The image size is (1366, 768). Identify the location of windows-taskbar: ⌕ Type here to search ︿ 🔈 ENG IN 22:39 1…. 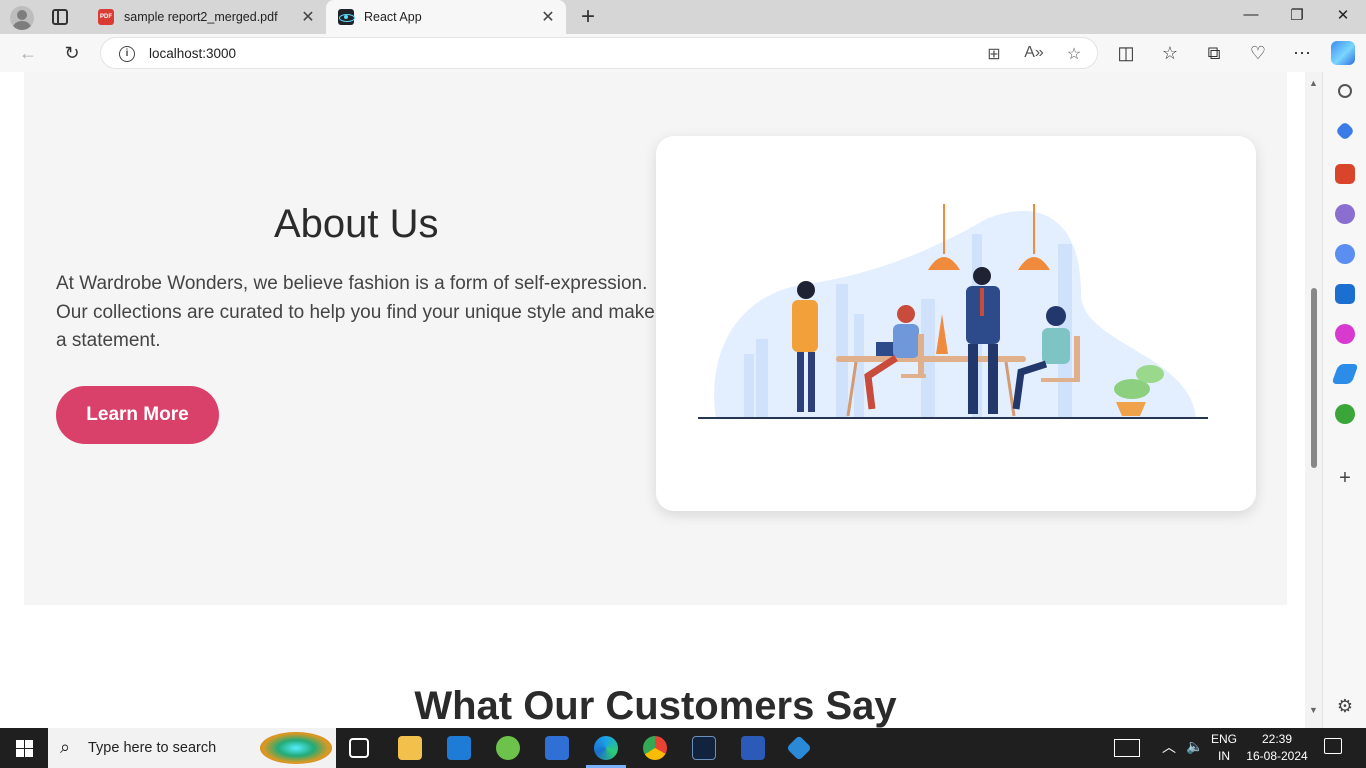
(683, 748).